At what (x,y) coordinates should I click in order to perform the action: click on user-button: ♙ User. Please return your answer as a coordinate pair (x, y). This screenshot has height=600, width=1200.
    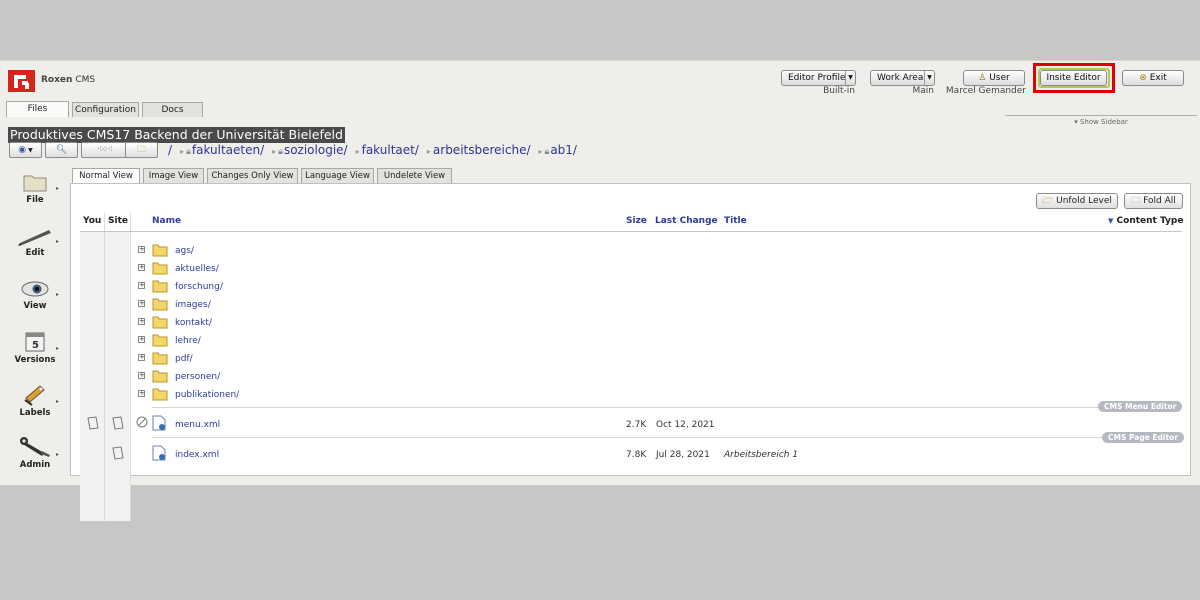
    Looking at the image, I should click on (994, 78).